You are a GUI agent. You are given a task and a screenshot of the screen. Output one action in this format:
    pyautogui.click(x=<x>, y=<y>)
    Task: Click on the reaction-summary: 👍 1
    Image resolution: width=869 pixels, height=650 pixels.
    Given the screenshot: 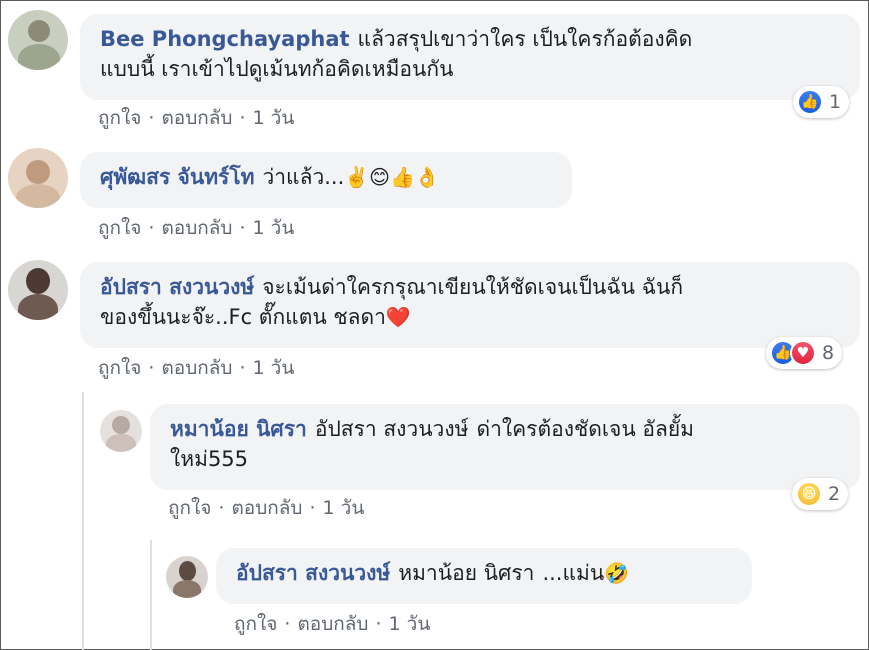 What is the action you would take?
    pyautogui.click(x=821, y=102)
    